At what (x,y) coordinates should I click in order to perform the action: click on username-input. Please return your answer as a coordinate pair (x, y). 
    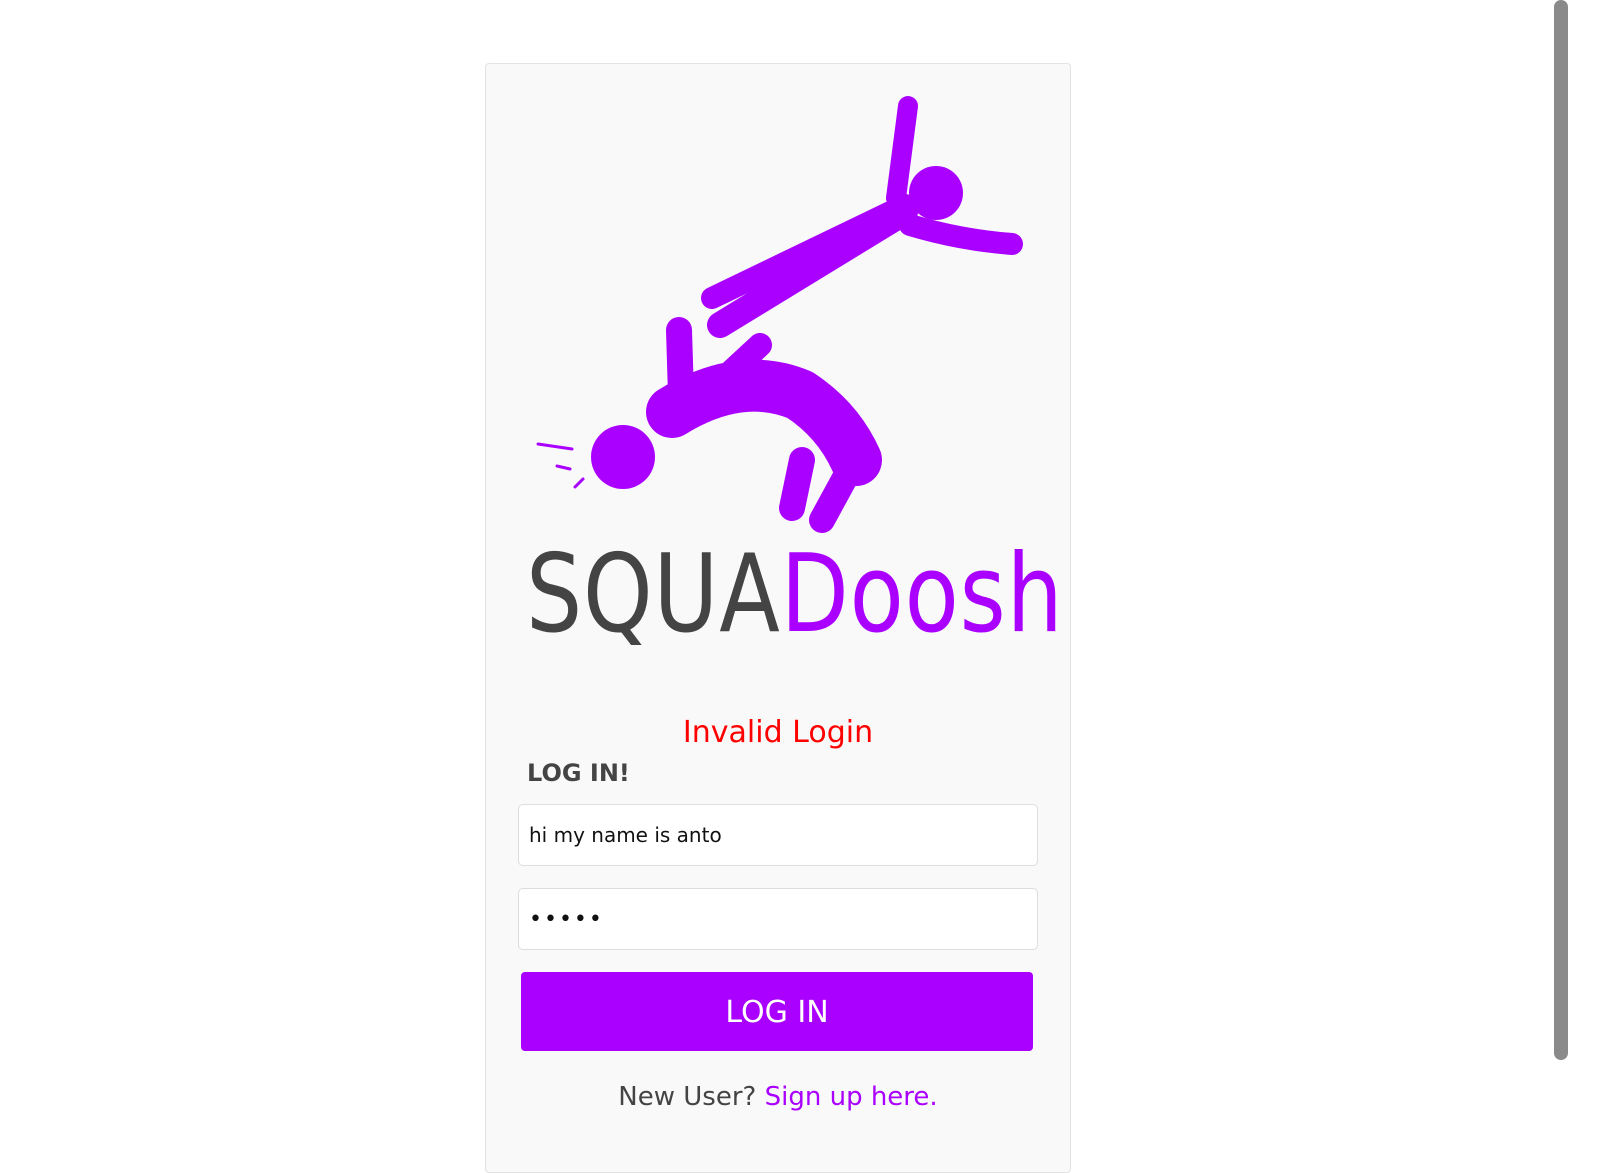
    Looking at the image, I should click on (778, 835).